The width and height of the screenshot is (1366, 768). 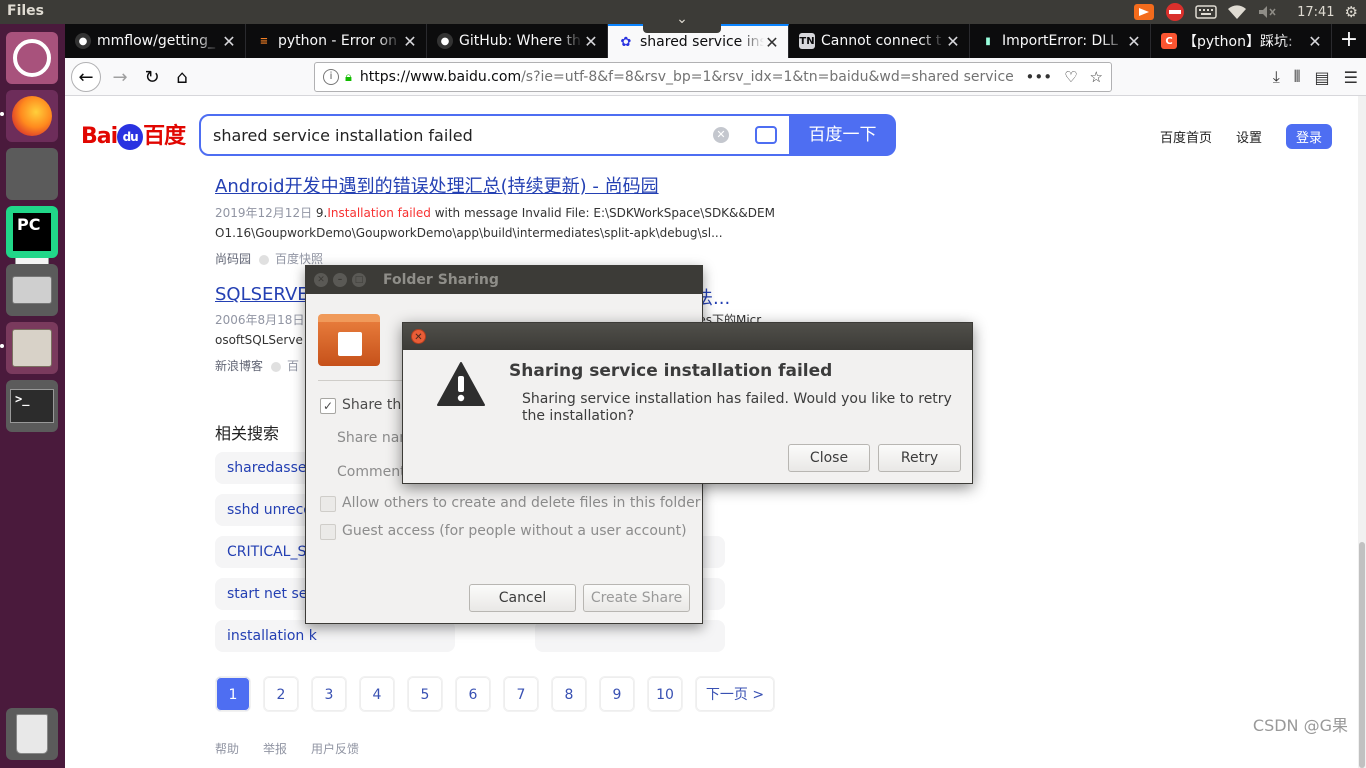 I want to click on launcher: PC >_, so click(x=32, y=396).